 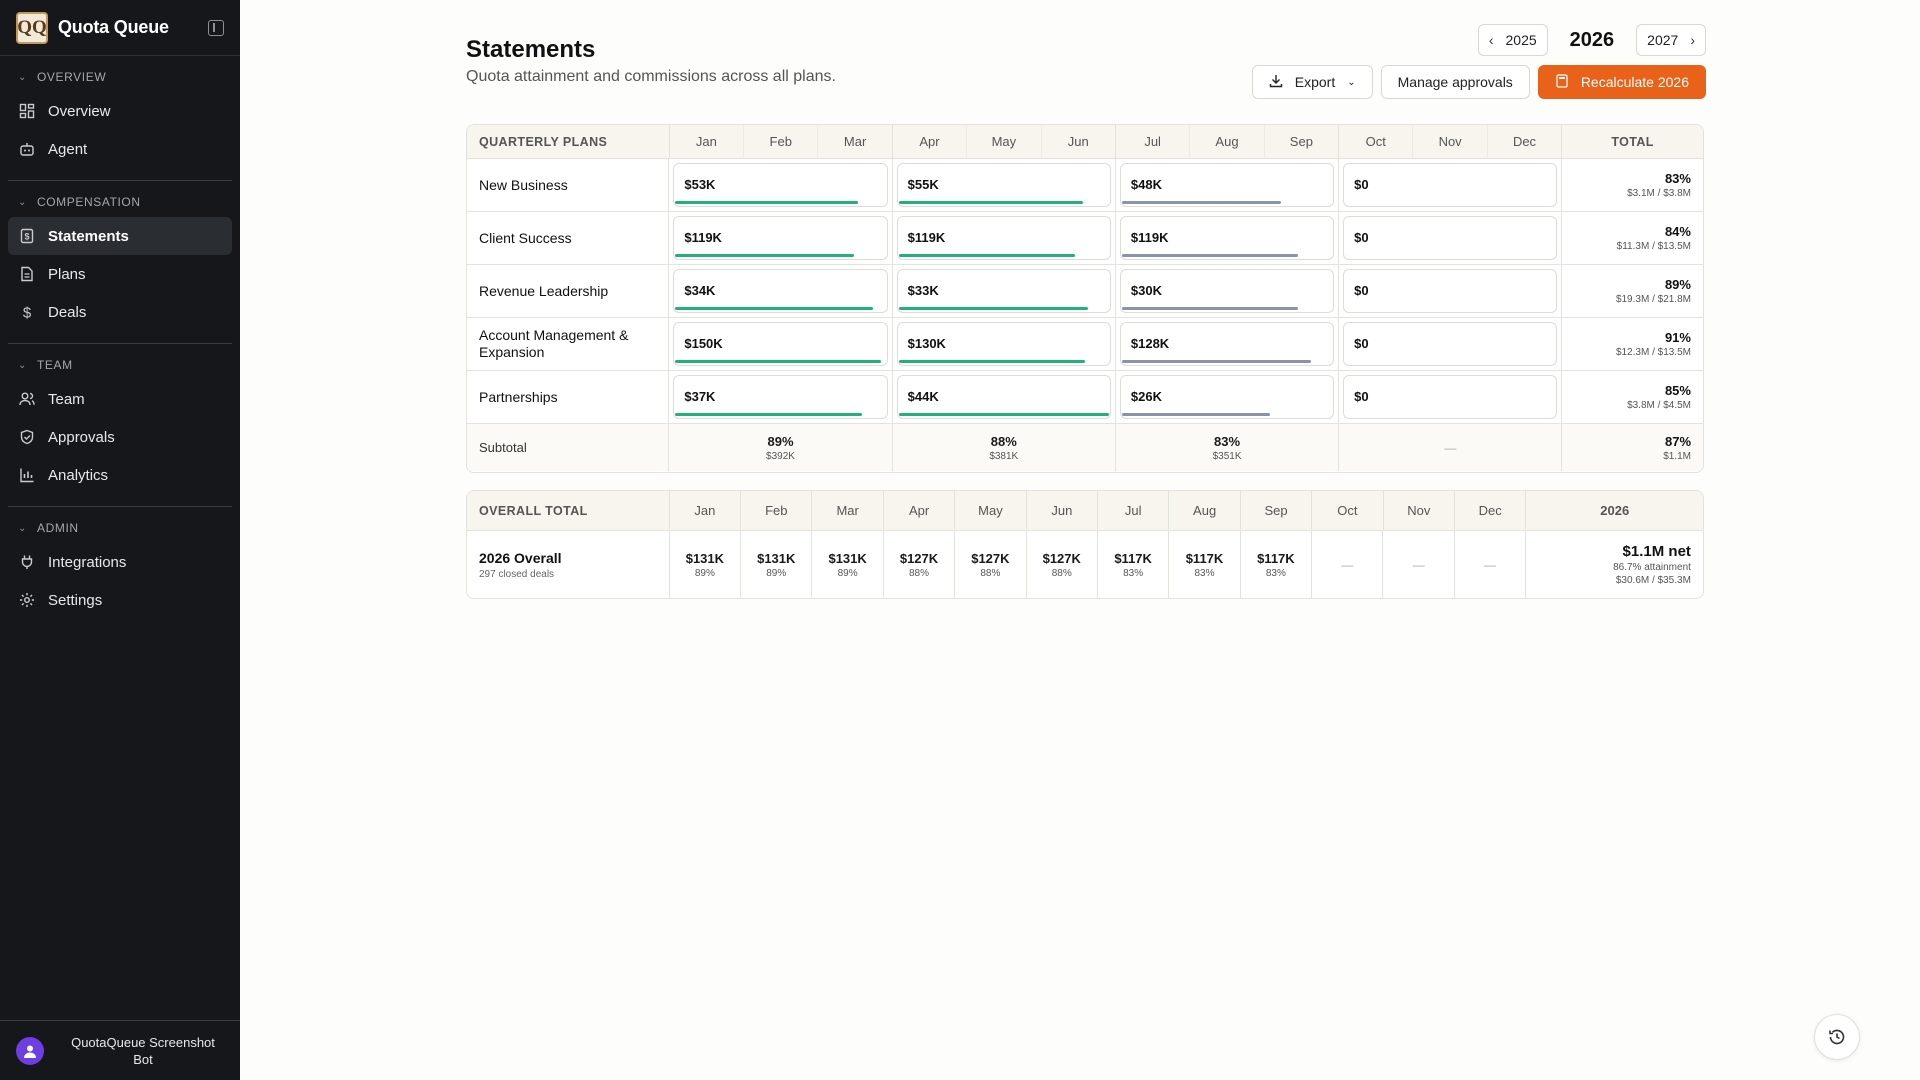 What do you see at coordinates (1512, 40) in the screenshot?
I see `prev-year-button: ‹ 2025` at bounding box center [1512, 40].